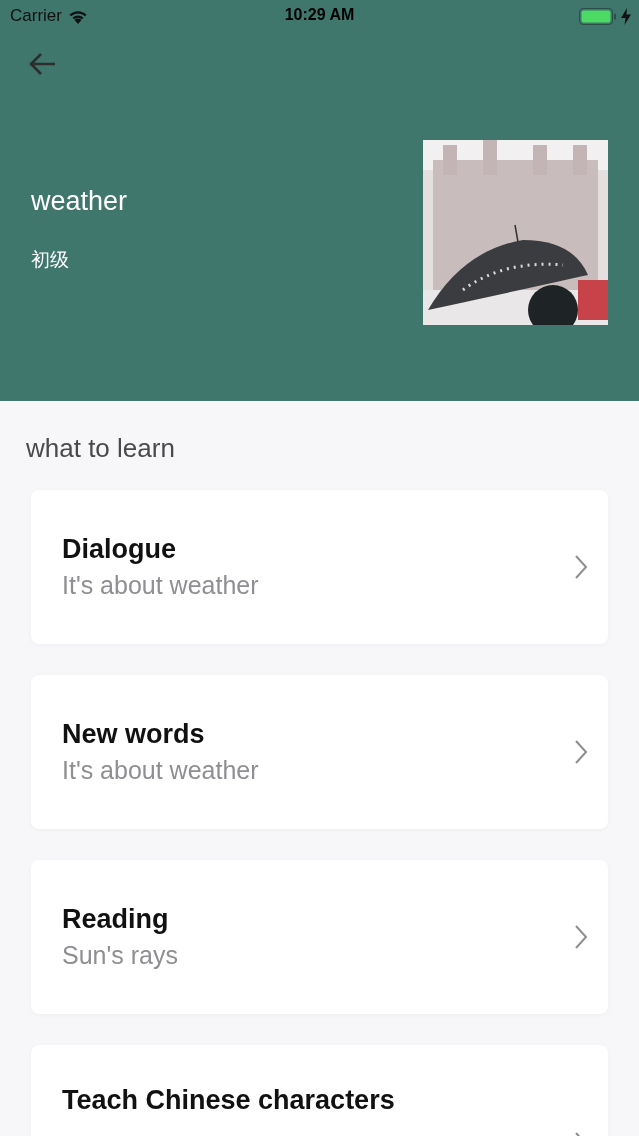 The height and width of the screenshot is (1136, 639). Describe the element at coordinates (319, 937) in the screenshot. I see `lesson-card: Reading Sun's rays` at that location.